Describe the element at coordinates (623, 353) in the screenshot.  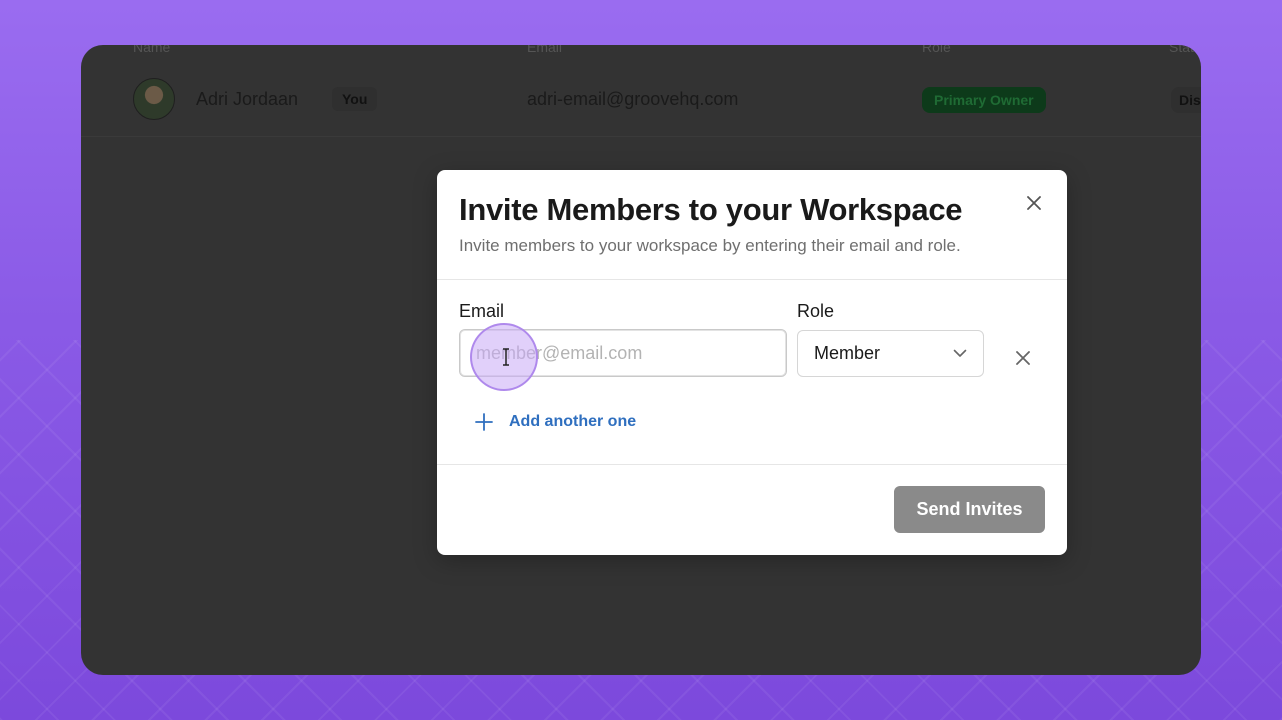
I see `email-field` at that location.